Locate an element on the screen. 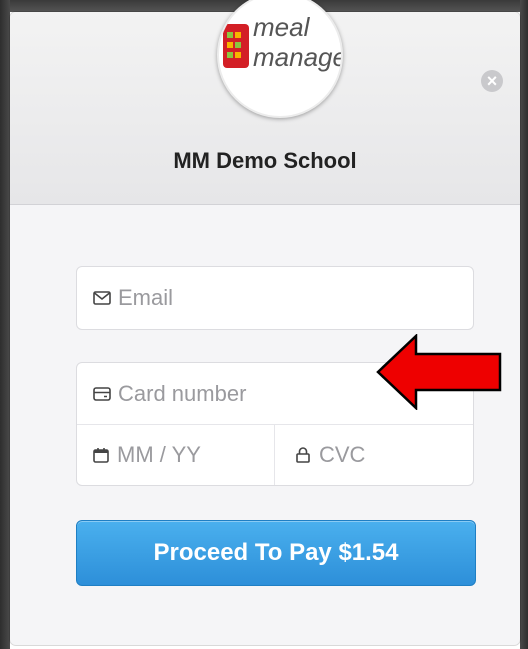 This screenshot has width=528, height=649. proceed-to-pay-button: Proceed To Pay $1.54 is located at coordinates (276, 553).